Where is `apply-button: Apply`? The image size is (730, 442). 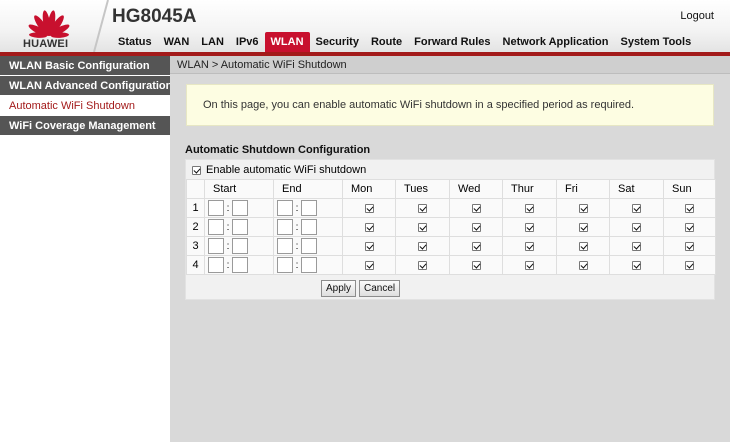
apply-button: Apply is located at coordinates (338, 288).